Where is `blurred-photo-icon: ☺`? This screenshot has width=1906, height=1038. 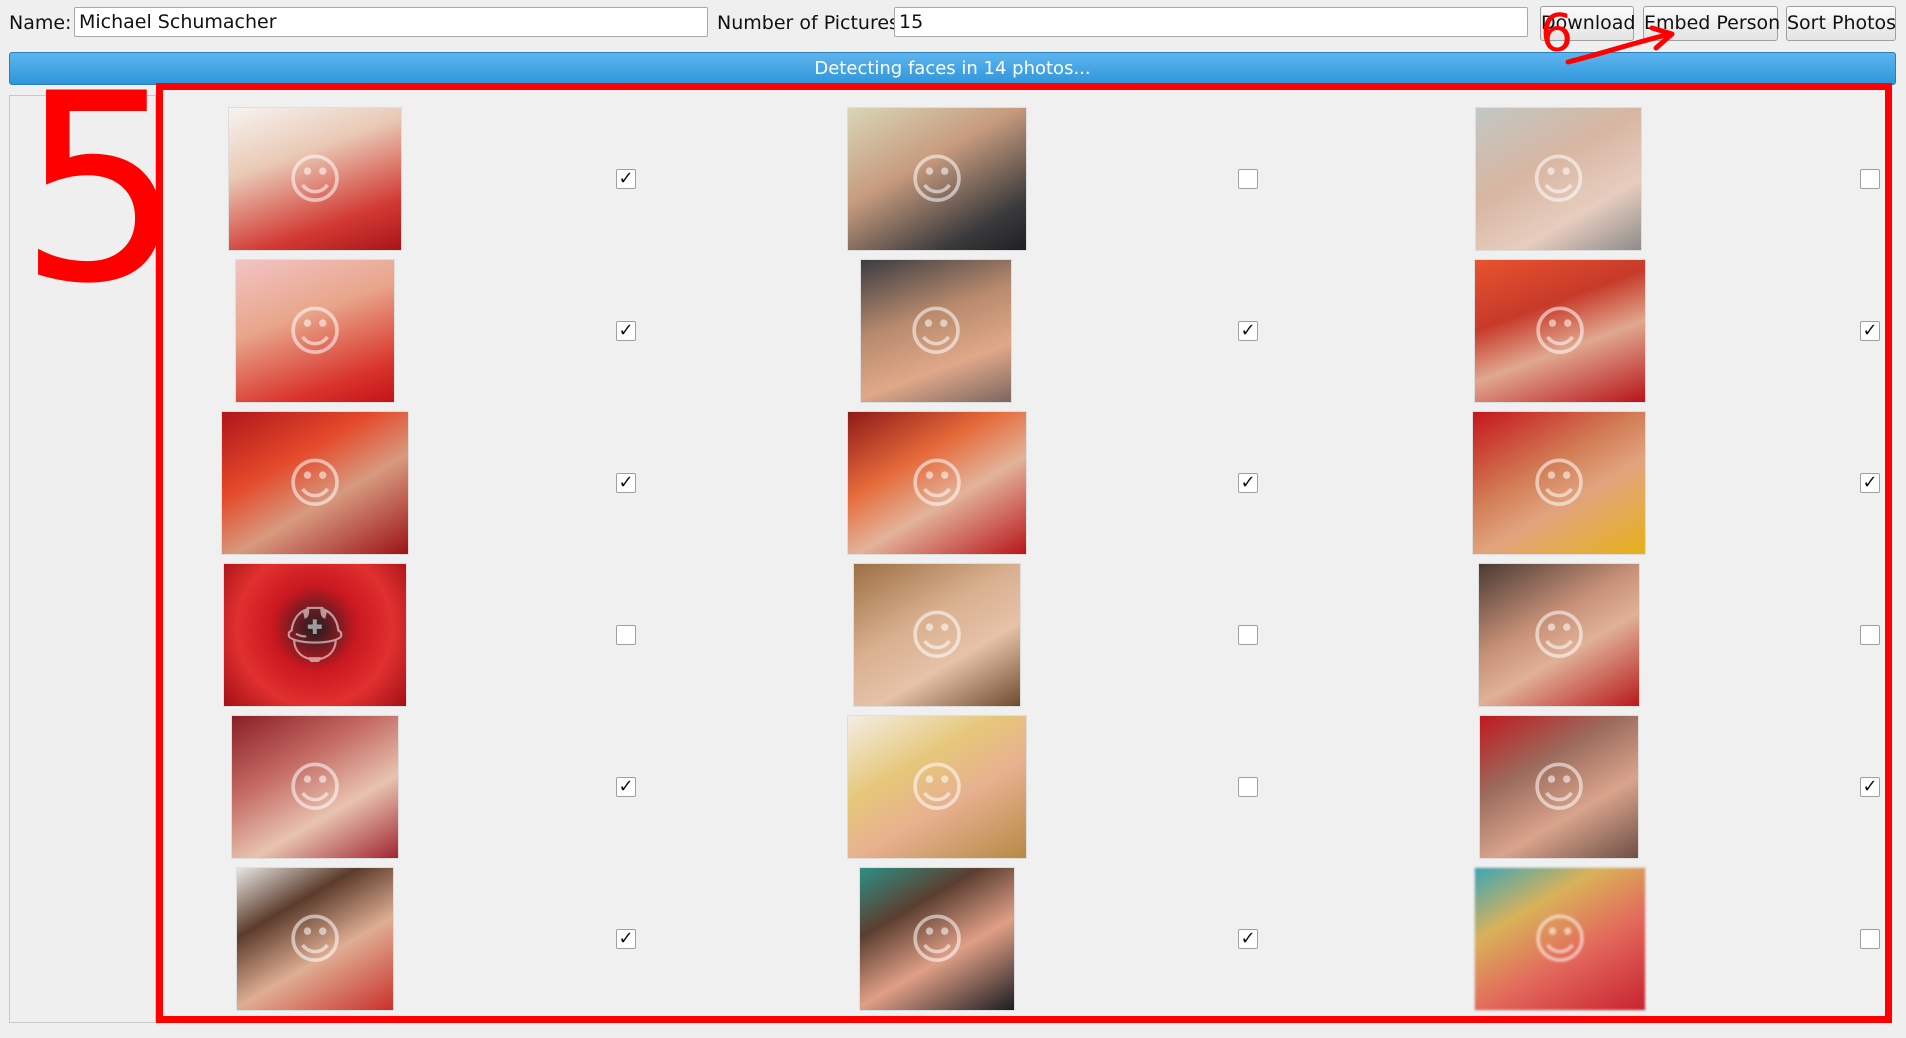 blurred-photo-icon: ☺ is located at coordinates (1560, 939).